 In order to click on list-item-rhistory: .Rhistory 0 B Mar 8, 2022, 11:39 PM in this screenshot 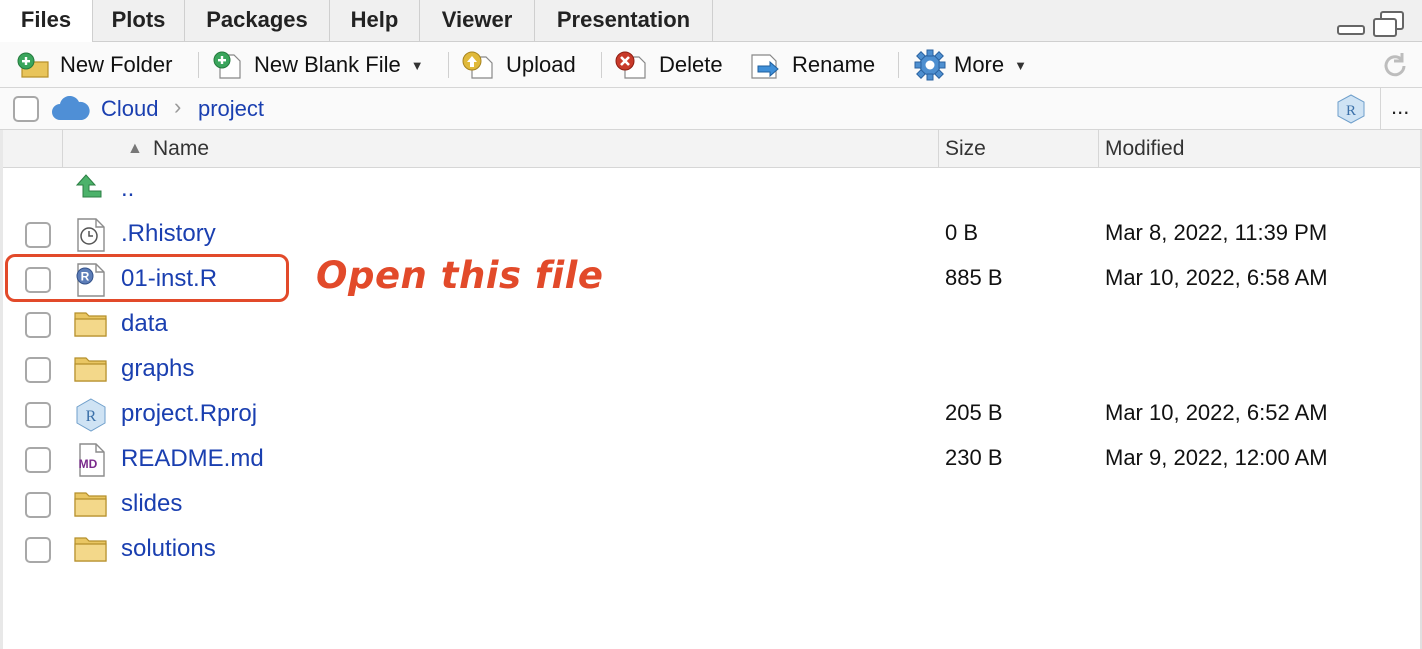, I will do `click(711, 235)`.